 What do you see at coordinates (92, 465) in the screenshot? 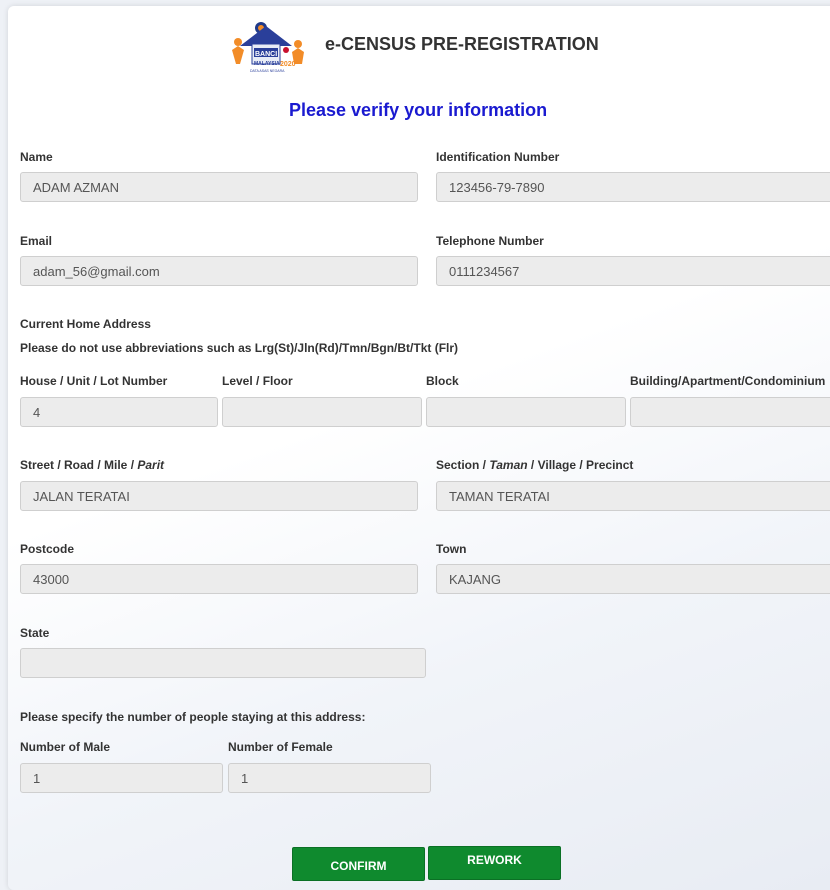
I see `street-label: Street / Road / Mile / Parit` at bounding box center [92, 465].